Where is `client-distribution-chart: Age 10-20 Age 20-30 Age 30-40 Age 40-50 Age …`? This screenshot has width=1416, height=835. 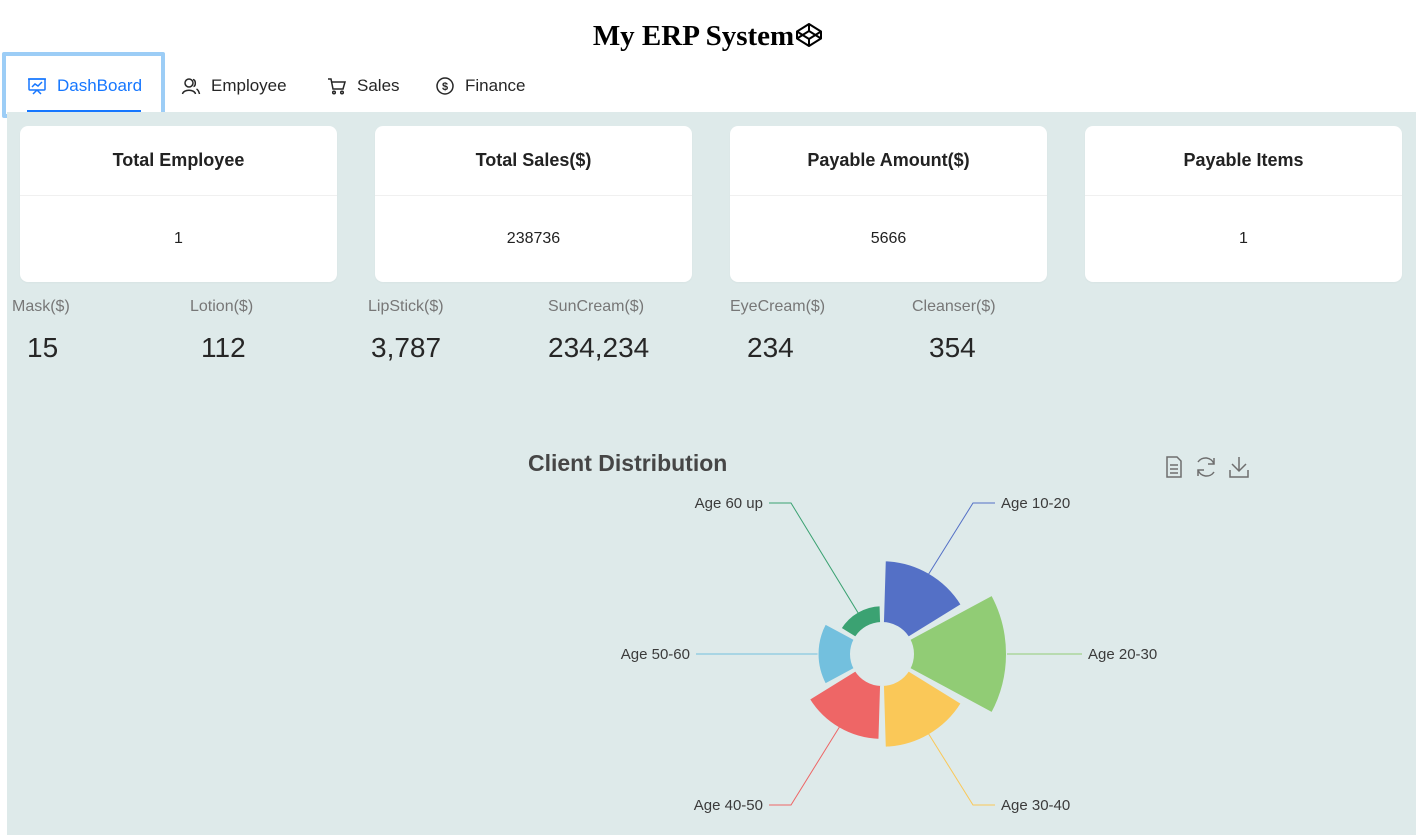
client-distribution-chart: Age 10-20 Age 20-30 Age 30-40 Age 40-50 Age … is located at coordinates (889, 654).